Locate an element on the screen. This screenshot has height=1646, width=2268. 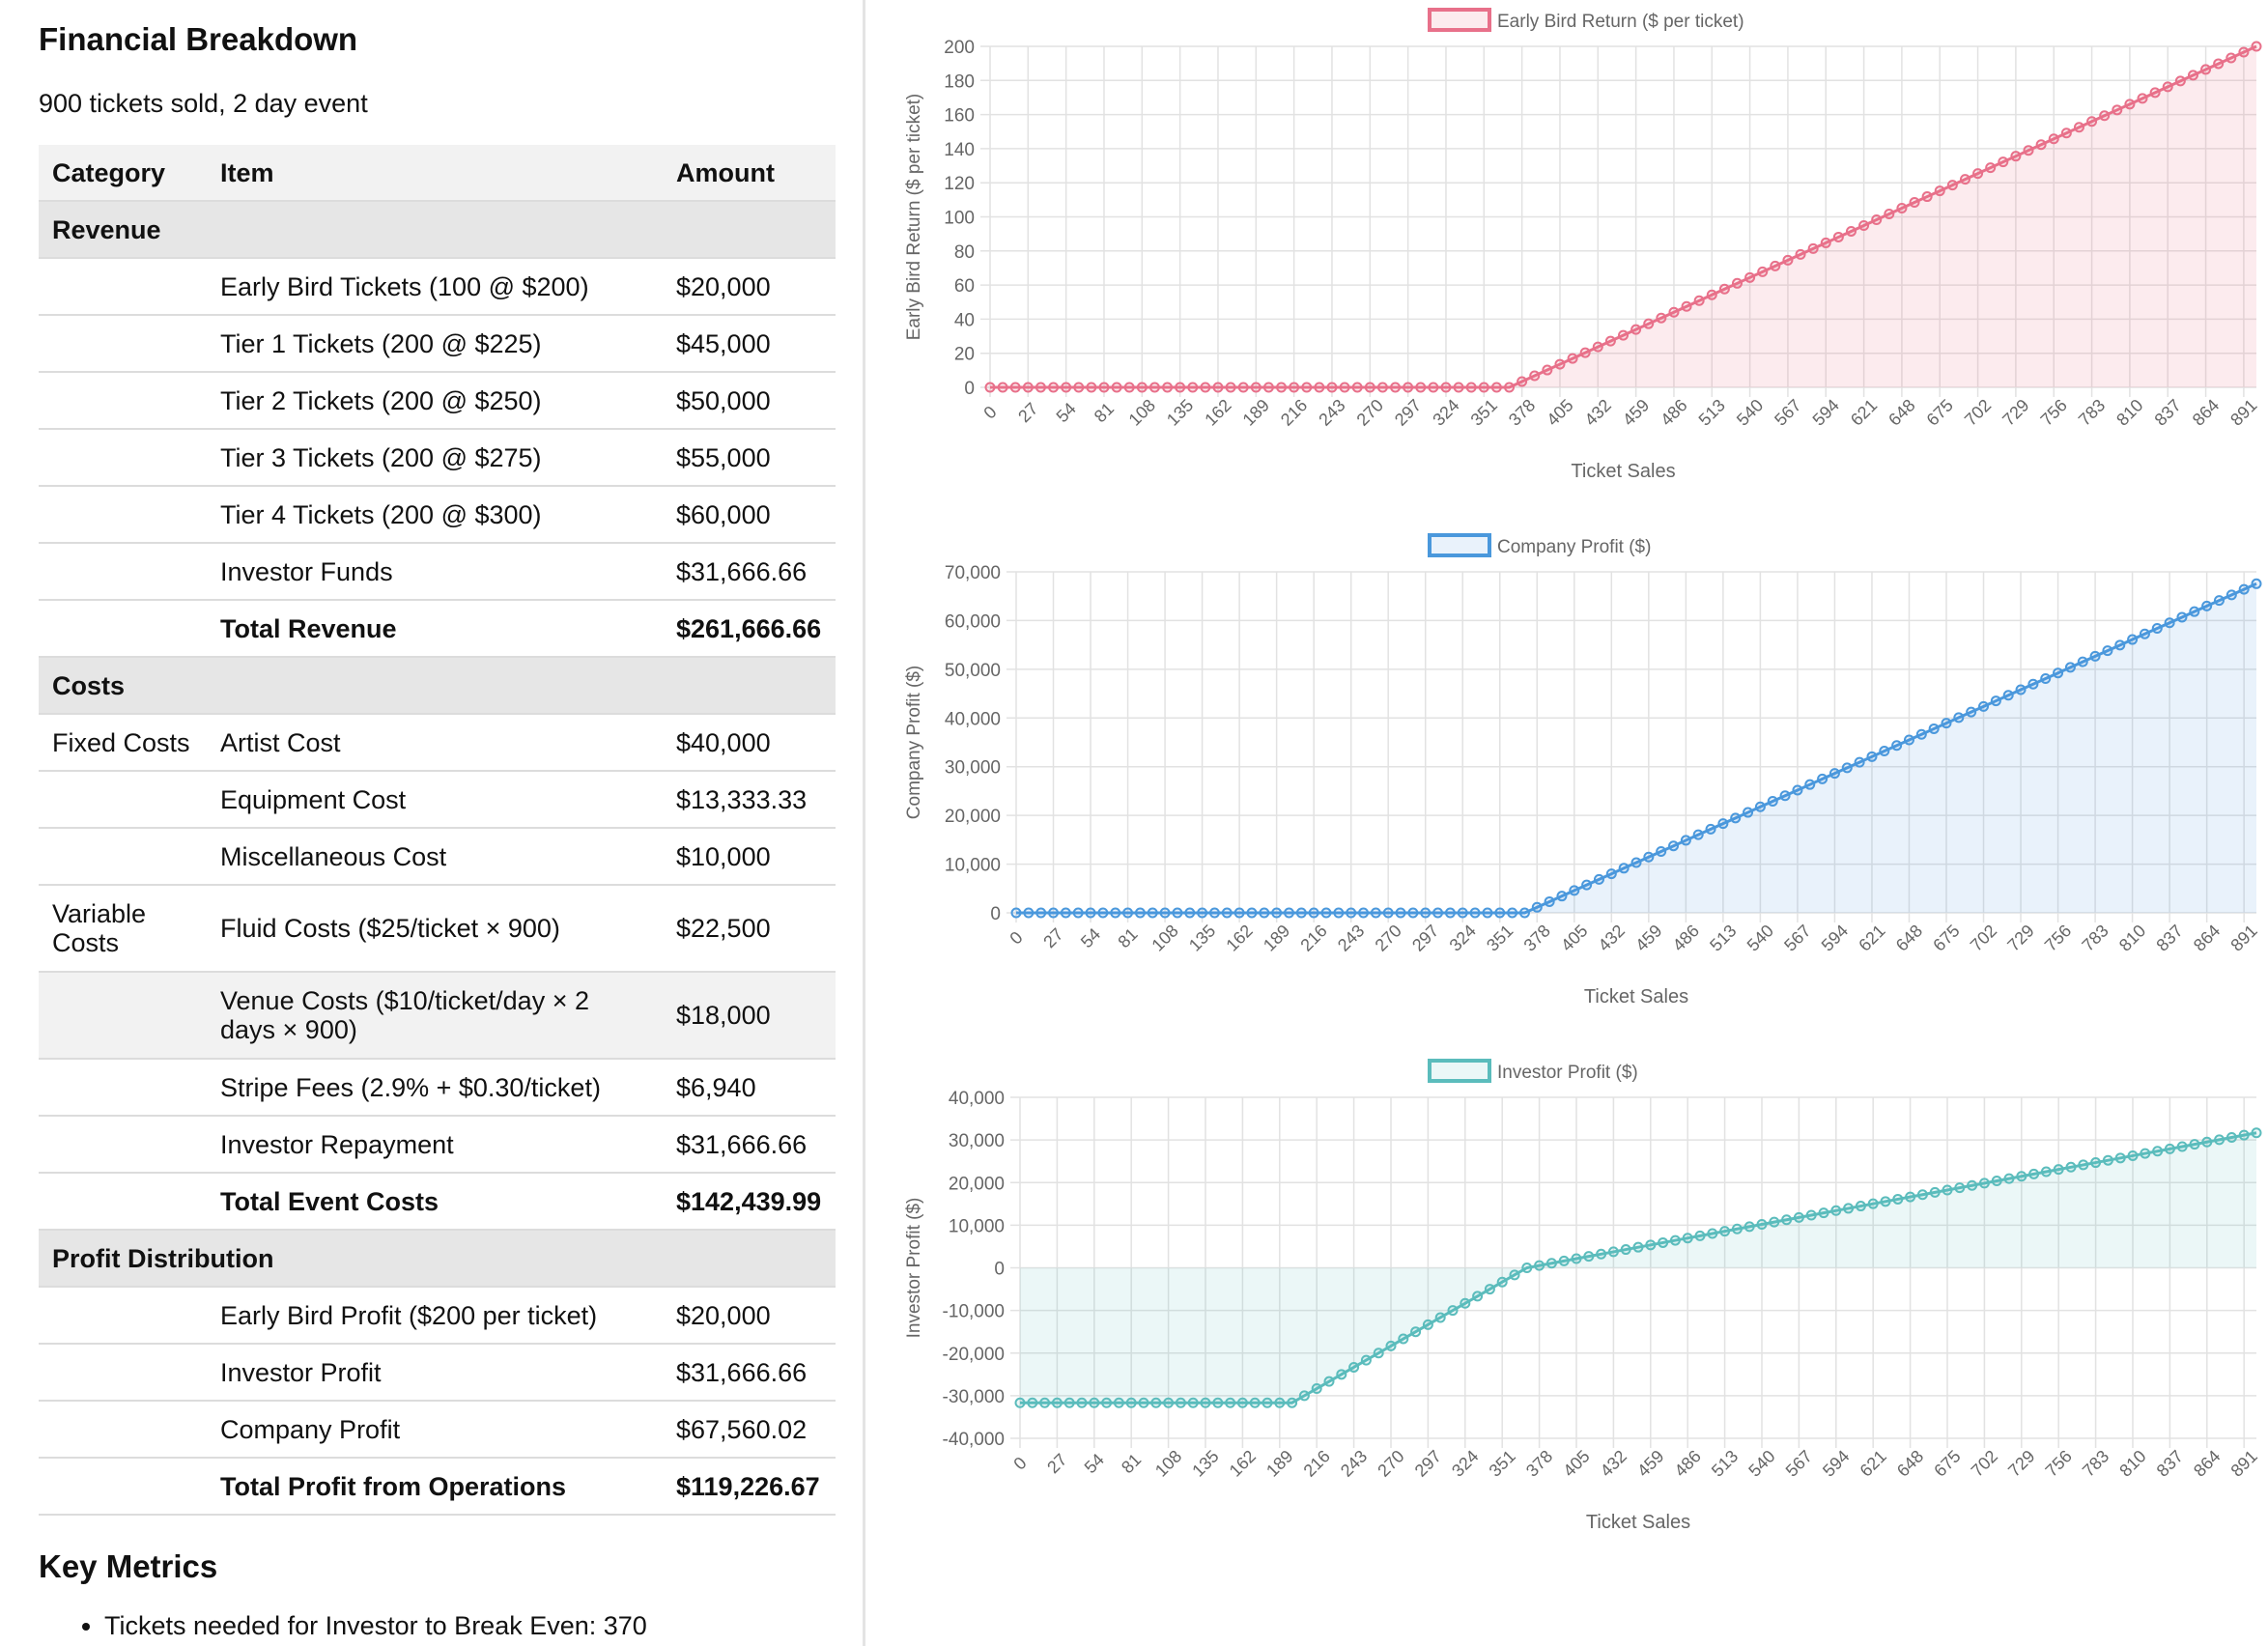
legend-label: Early Bird Return ($ per ticket) is located at coordinates (1620, 22).